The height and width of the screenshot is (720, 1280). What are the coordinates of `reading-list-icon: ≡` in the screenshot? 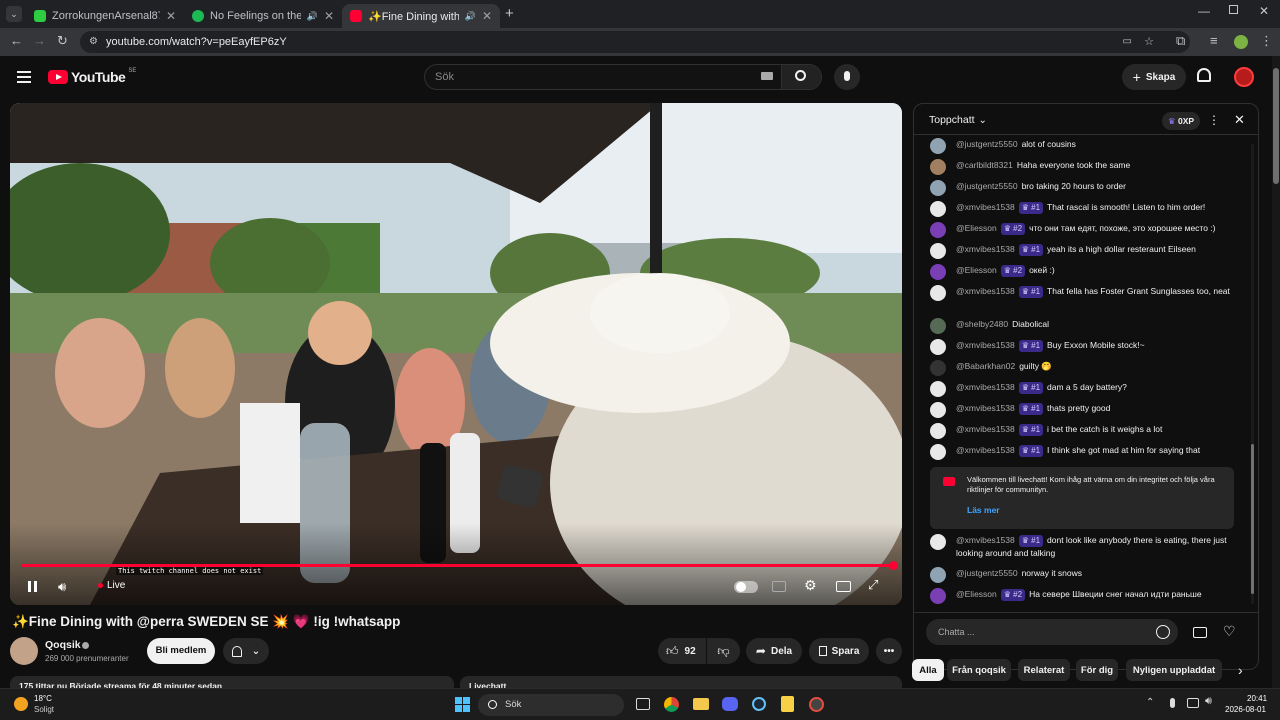 It's located at (1214, 40).